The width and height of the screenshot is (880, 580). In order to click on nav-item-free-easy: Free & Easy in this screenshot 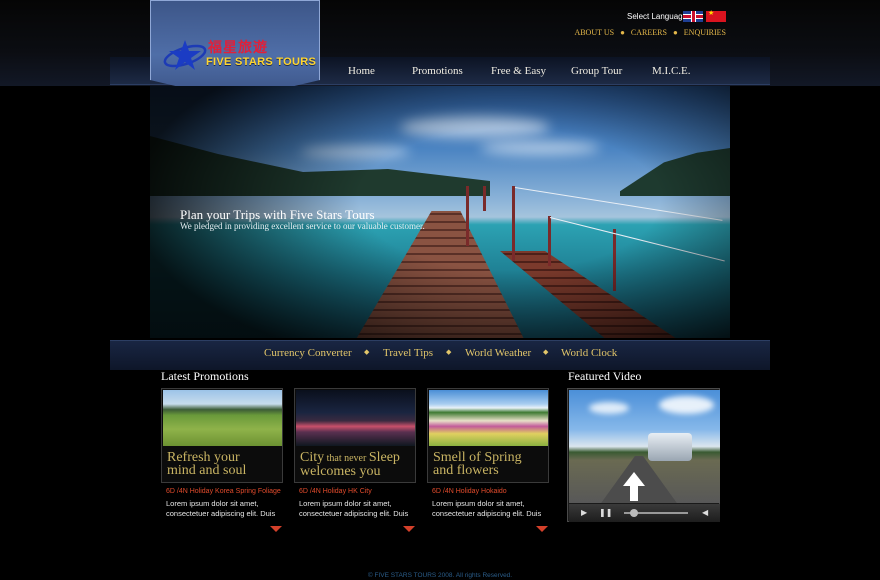, I will do `click(518, 71)`.